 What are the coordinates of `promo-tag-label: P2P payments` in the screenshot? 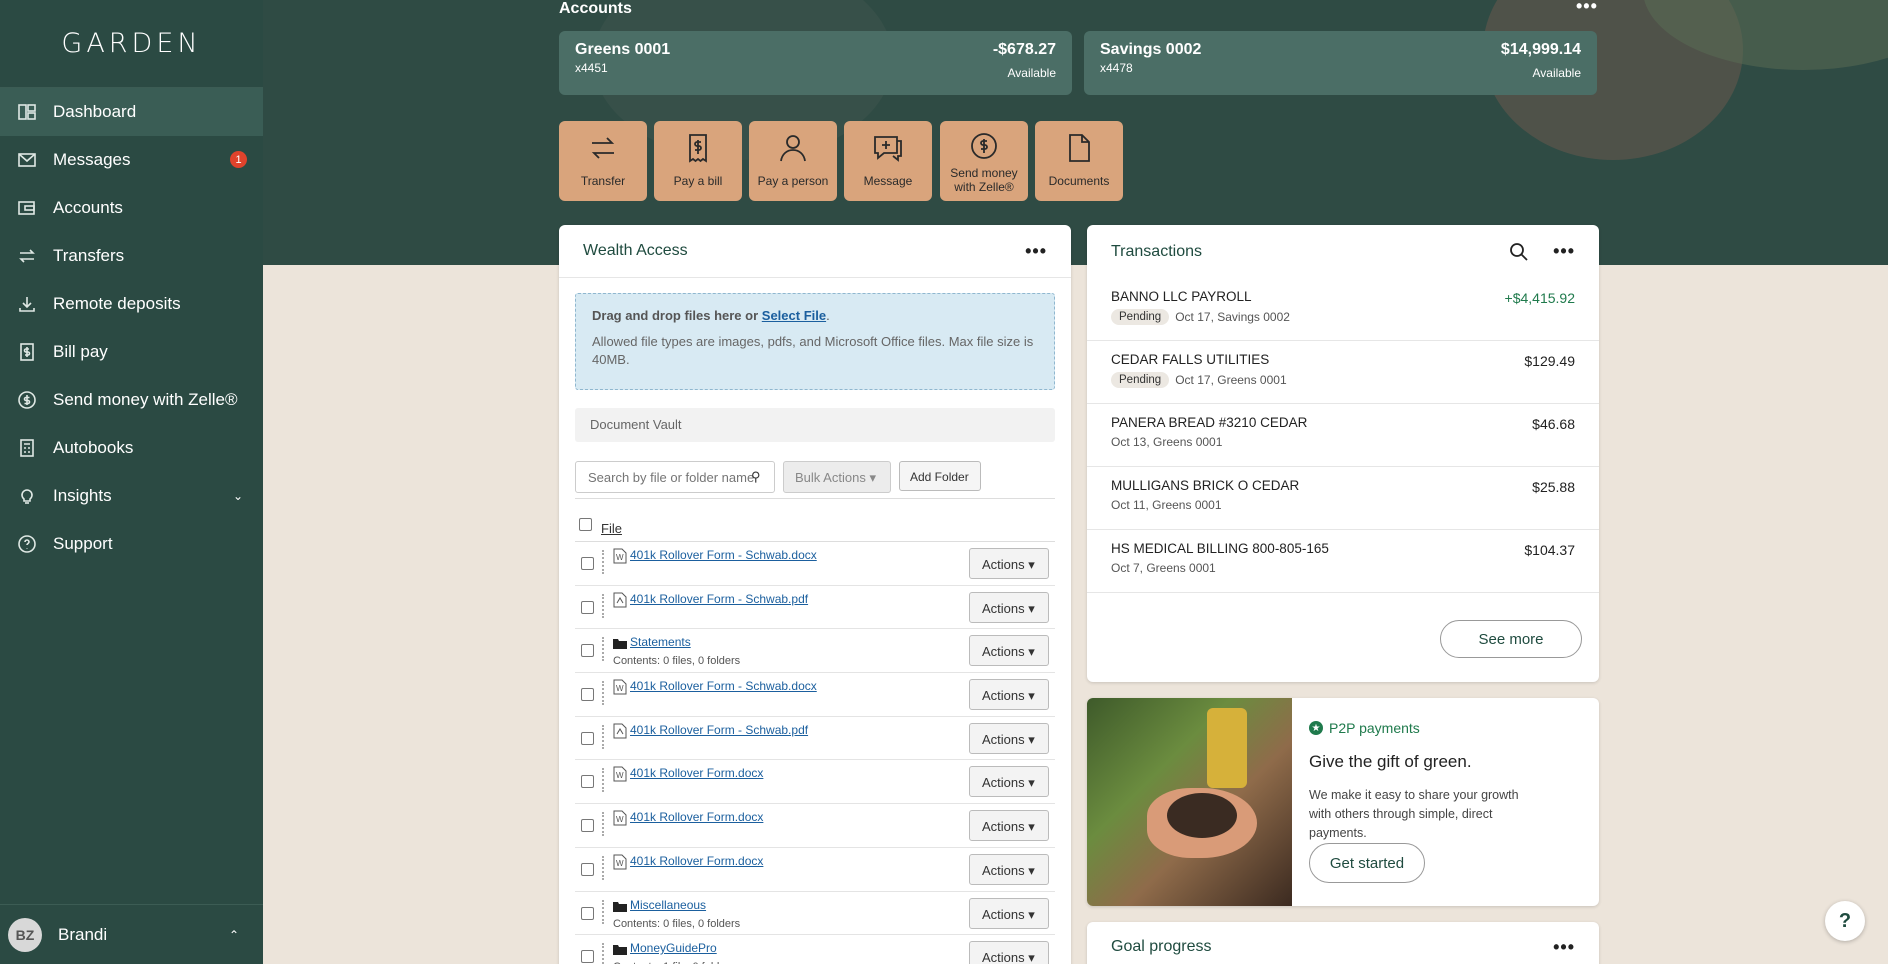 It's located at (1374, 728).